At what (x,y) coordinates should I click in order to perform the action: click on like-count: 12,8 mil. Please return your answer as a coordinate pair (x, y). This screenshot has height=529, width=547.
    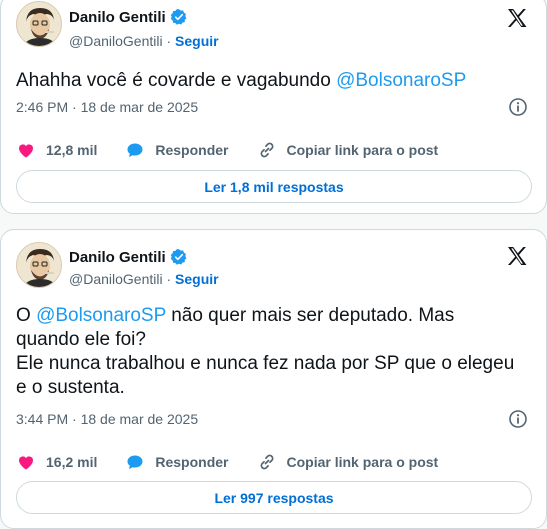
    Looking at the image, I should click on (72, 150).